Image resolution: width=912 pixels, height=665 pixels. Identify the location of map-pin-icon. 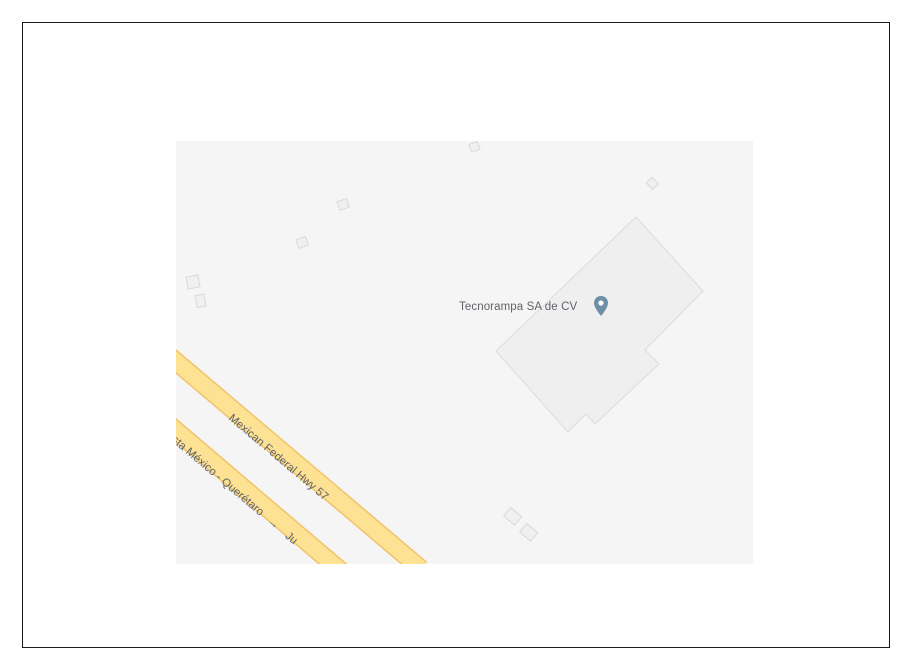
(601, 306).